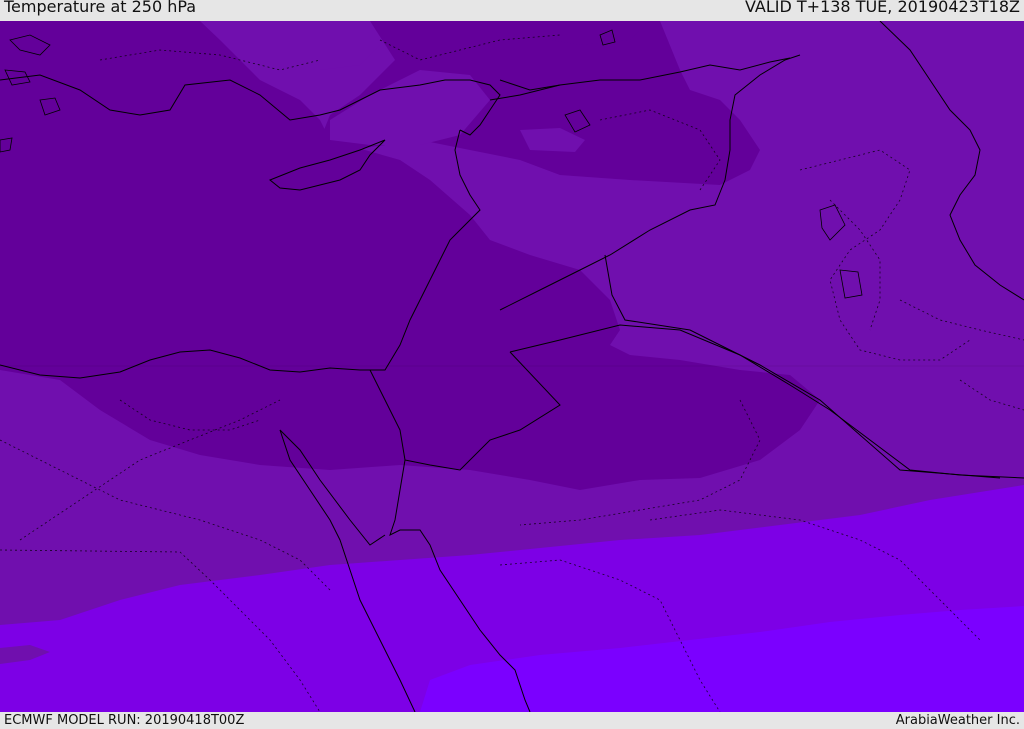  What do you see at coordinates (957, 720) in the screenshot?
I see `credit-label: ArabiaWeather Inc.` at bounding box center [957, 720].